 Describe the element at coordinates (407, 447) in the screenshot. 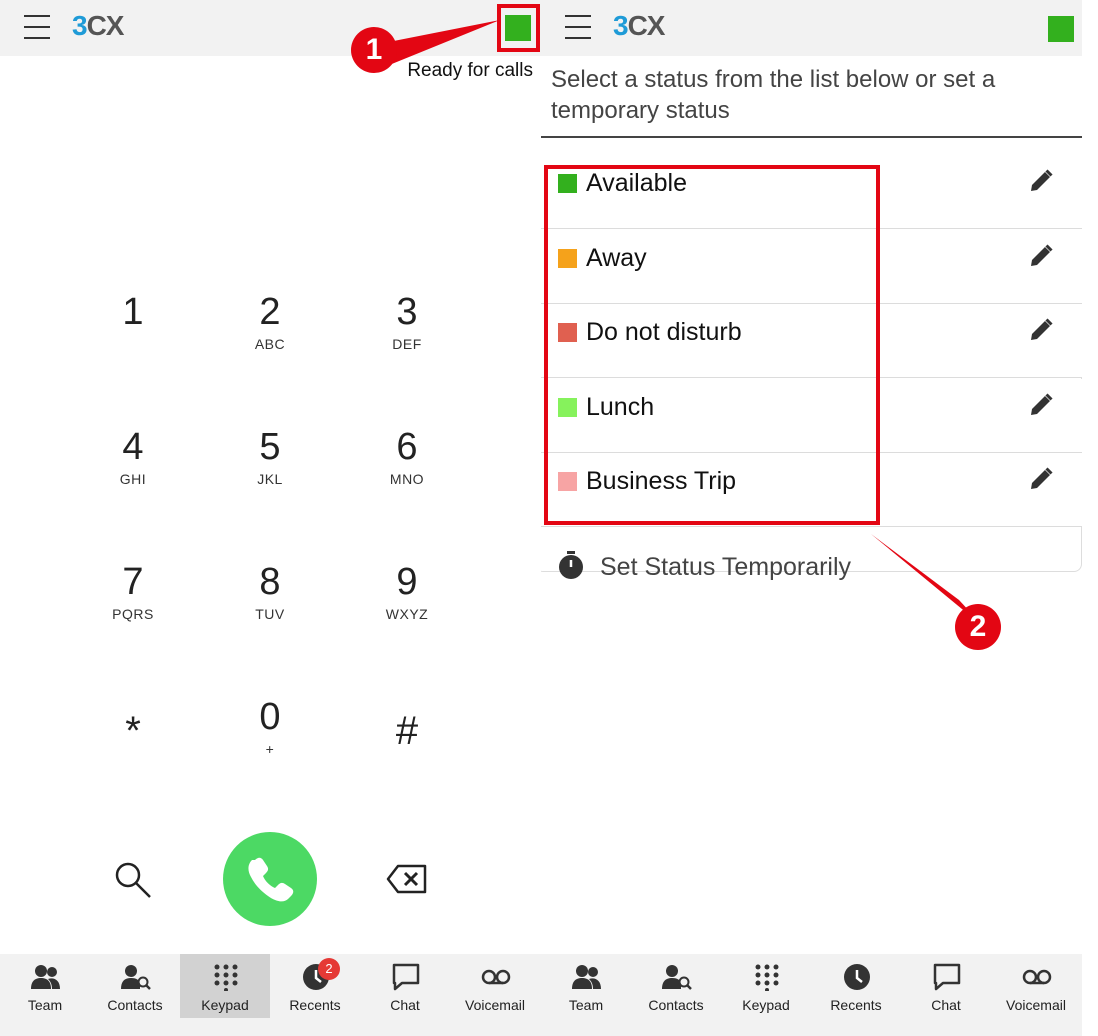

I see `keypad-digit: 6` at that location.